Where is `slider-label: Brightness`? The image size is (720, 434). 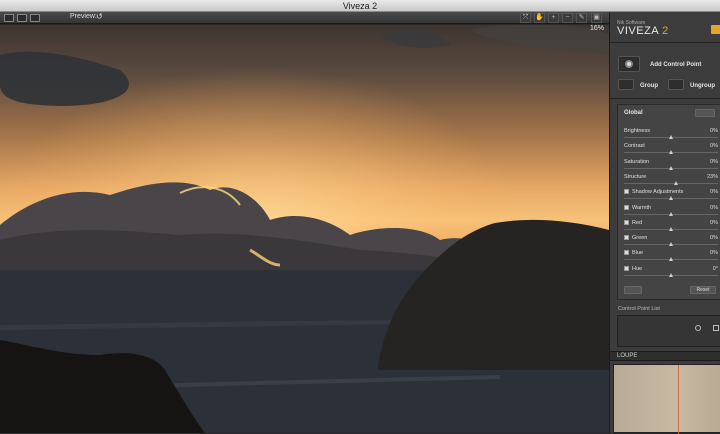 slider-label: Brightness is located at coordinates (637, 131).